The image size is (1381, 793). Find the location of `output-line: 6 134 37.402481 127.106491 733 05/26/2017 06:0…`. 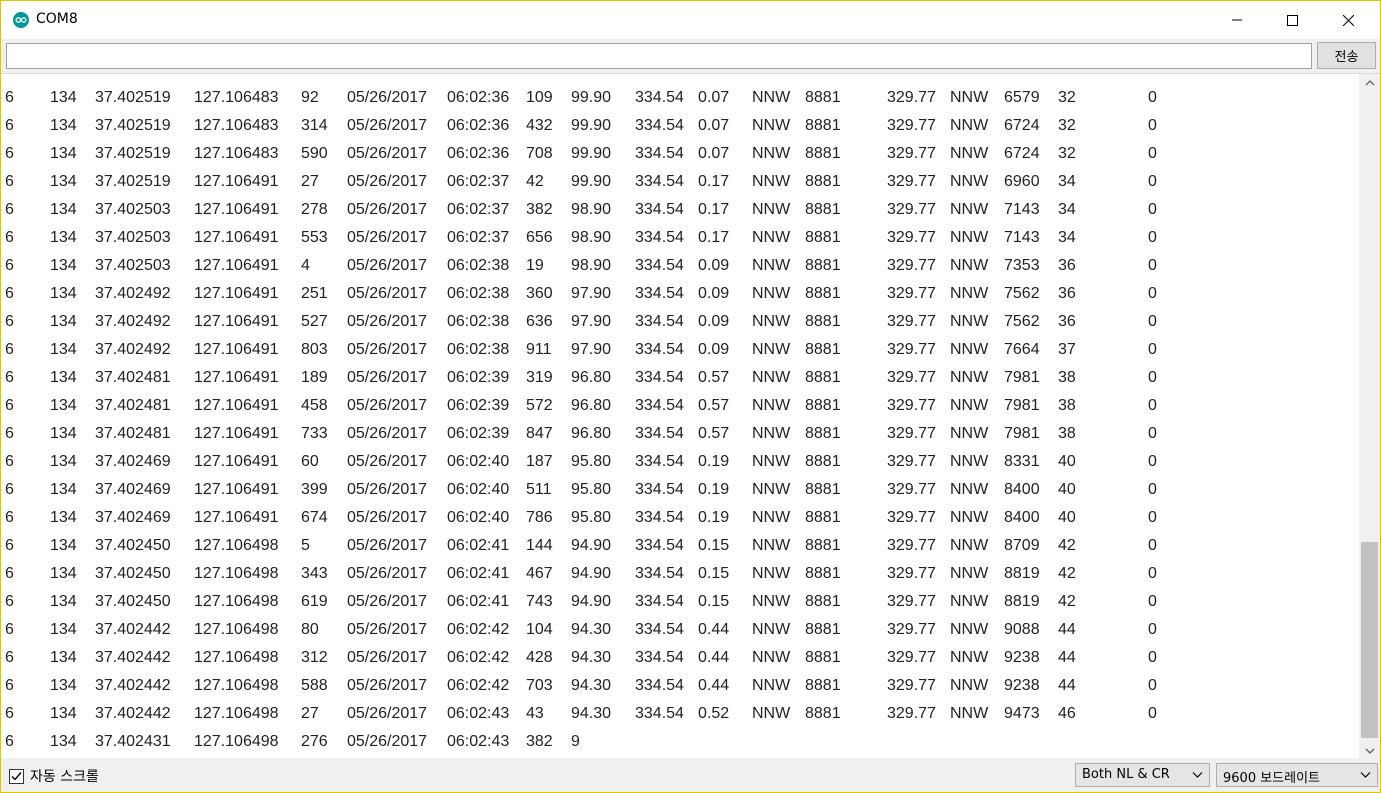

output-line: 6 134 37.402481 127.106491 733 05/26/2017 06:0… is located at coordinates (680, 435).